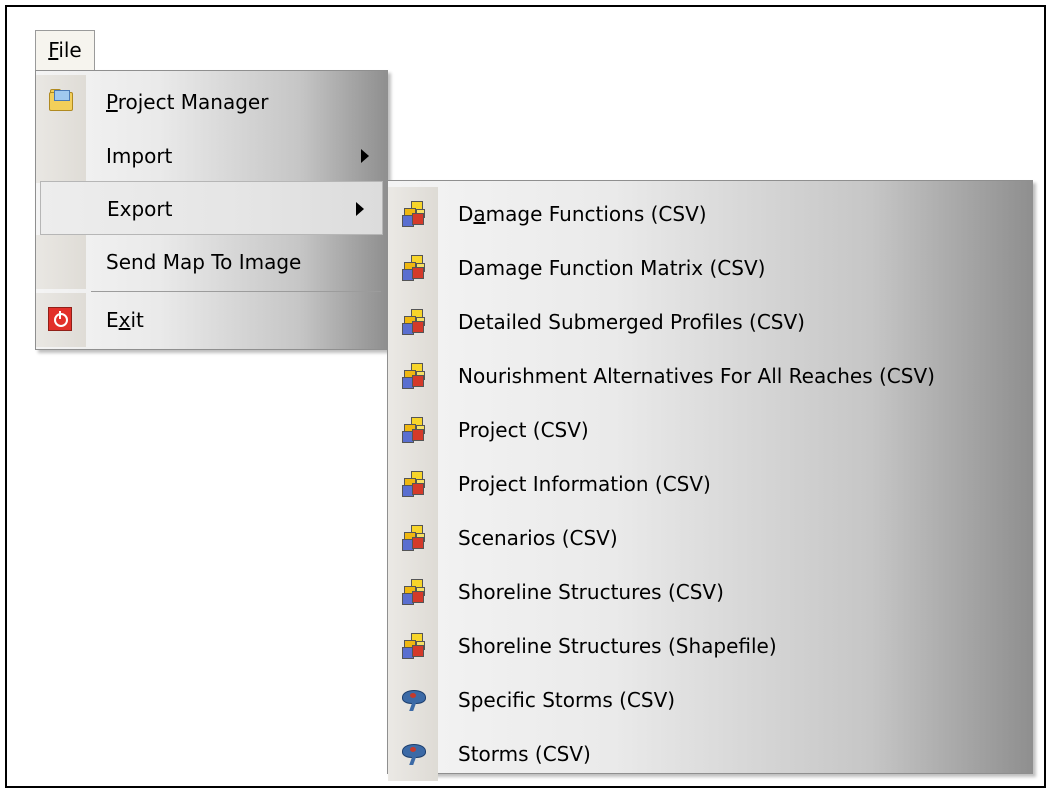  I want to click on menu-separator, so click(236, 291).